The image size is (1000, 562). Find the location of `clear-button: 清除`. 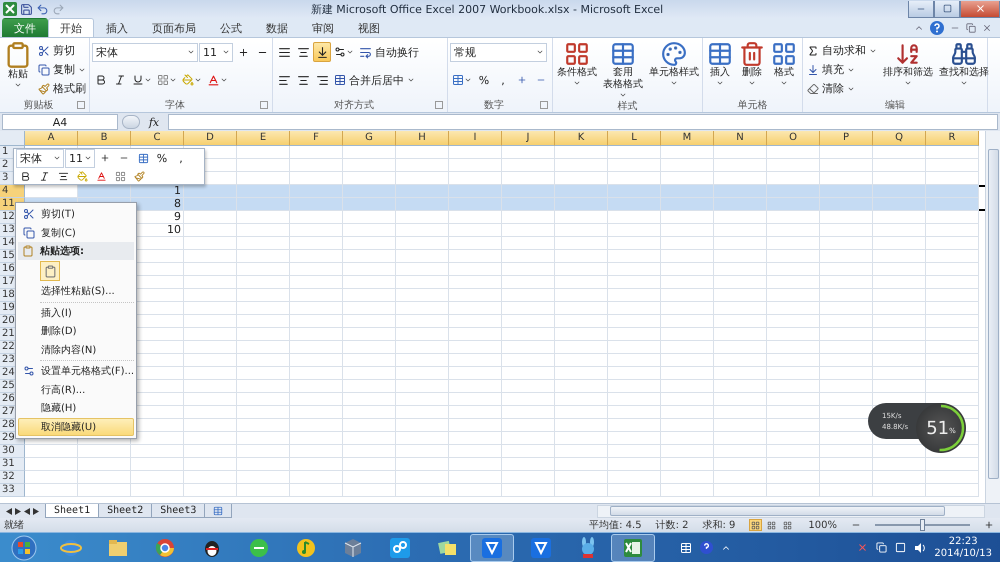

clear-button: 清除 is located at coordinates (842, 88).